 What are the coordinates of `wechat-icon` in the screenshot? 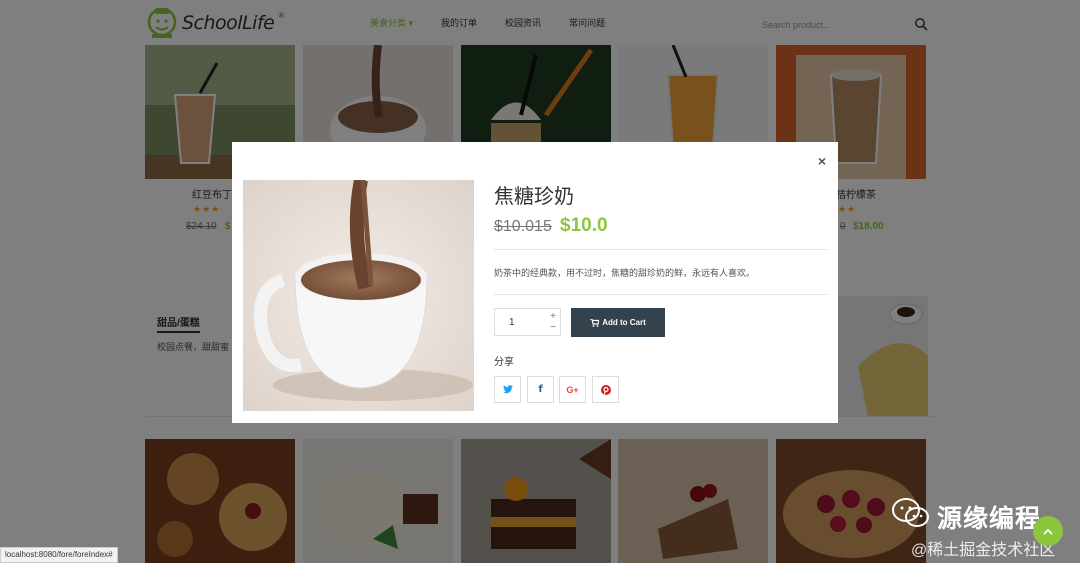 It's located at (910, 512).